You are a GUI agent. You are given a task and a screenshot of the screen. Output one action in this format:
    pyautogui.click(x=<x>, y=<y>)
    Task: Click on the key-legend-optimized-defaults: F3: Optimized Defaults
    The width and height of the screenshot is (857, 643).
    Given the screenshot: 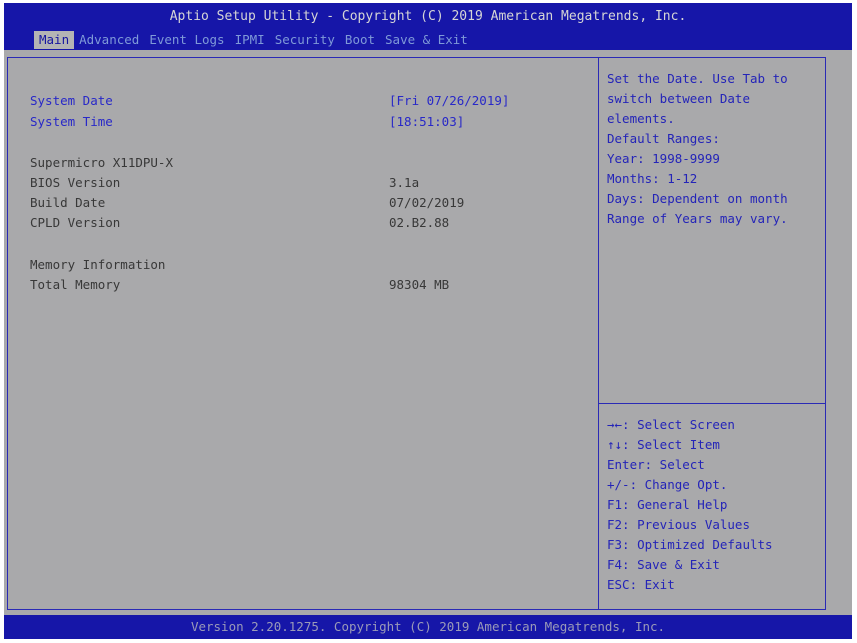 What is the action you would take?
    pyautogui.click(x=690, y=544)
    